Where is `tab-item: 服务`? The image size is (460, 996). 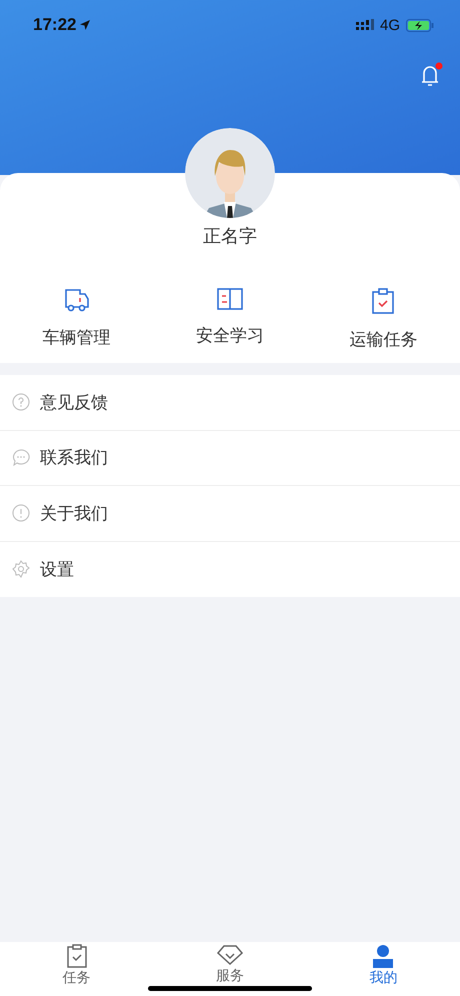
tab-item: 服务 is located at coordinates (230, 969).